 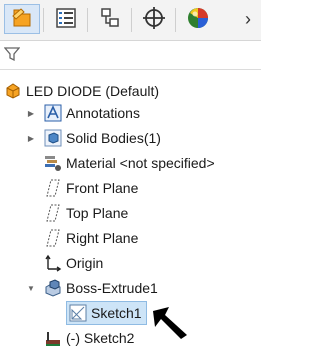 I want to click on chevron-down-icon: ▼, so click(x=31, y=288).